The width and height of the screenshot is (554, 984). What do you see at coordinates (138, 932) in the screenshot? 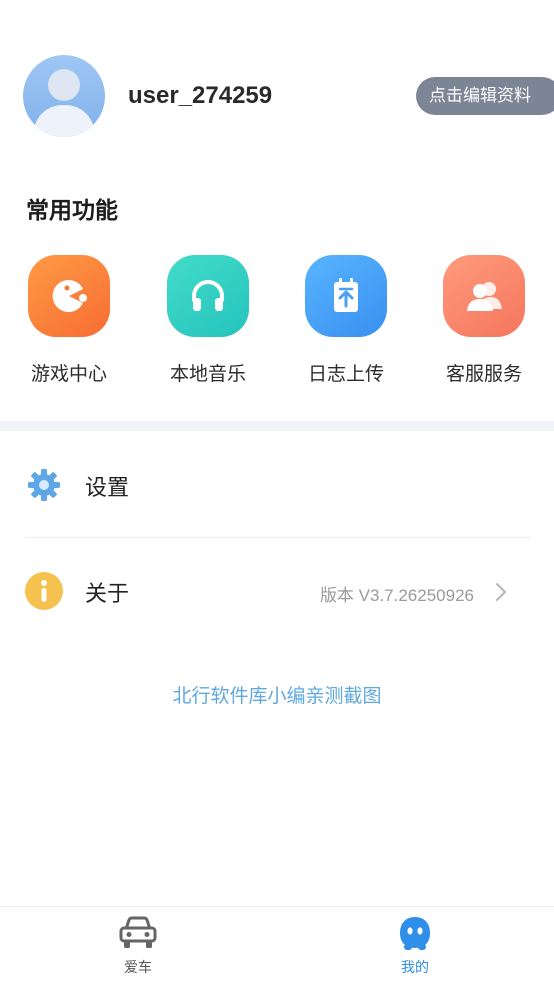
I see `car-icon` at bounding box center [138, 932].